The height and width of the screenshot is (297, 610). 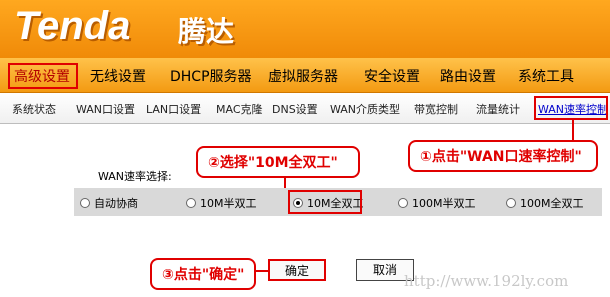 What do you see at coordinates (72, 26) in the screenshot?
I see `tenda-logo: Tenda` at bounding box center [72, 26].